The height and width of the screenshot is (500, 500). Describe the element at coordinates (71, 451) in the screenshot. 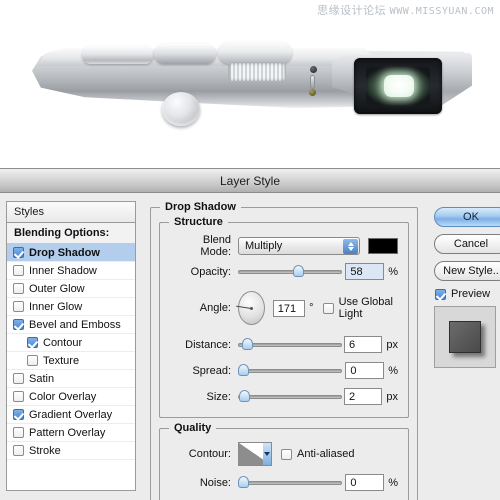

I see `sidebar-item-stroke: Stroke` at that location.